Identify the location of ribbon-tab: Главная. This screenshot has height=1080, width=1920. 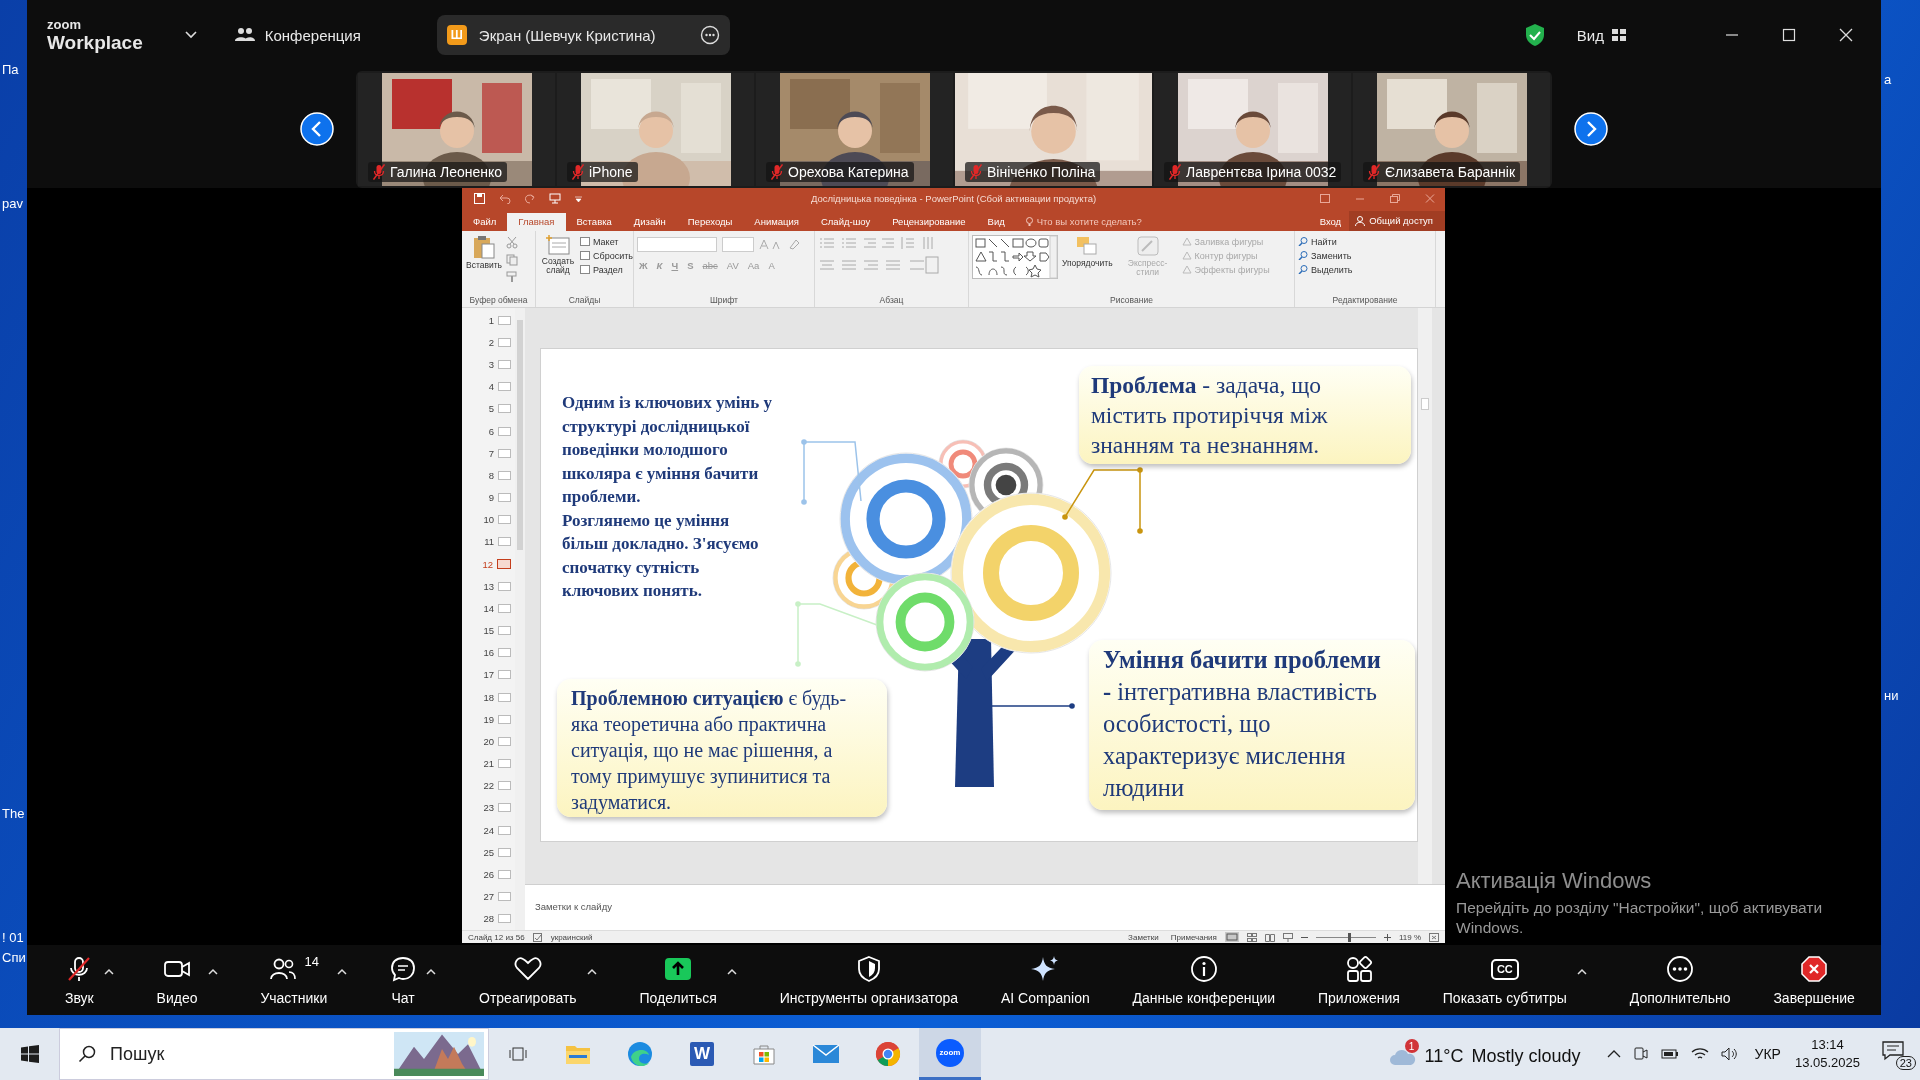
(536, 221).